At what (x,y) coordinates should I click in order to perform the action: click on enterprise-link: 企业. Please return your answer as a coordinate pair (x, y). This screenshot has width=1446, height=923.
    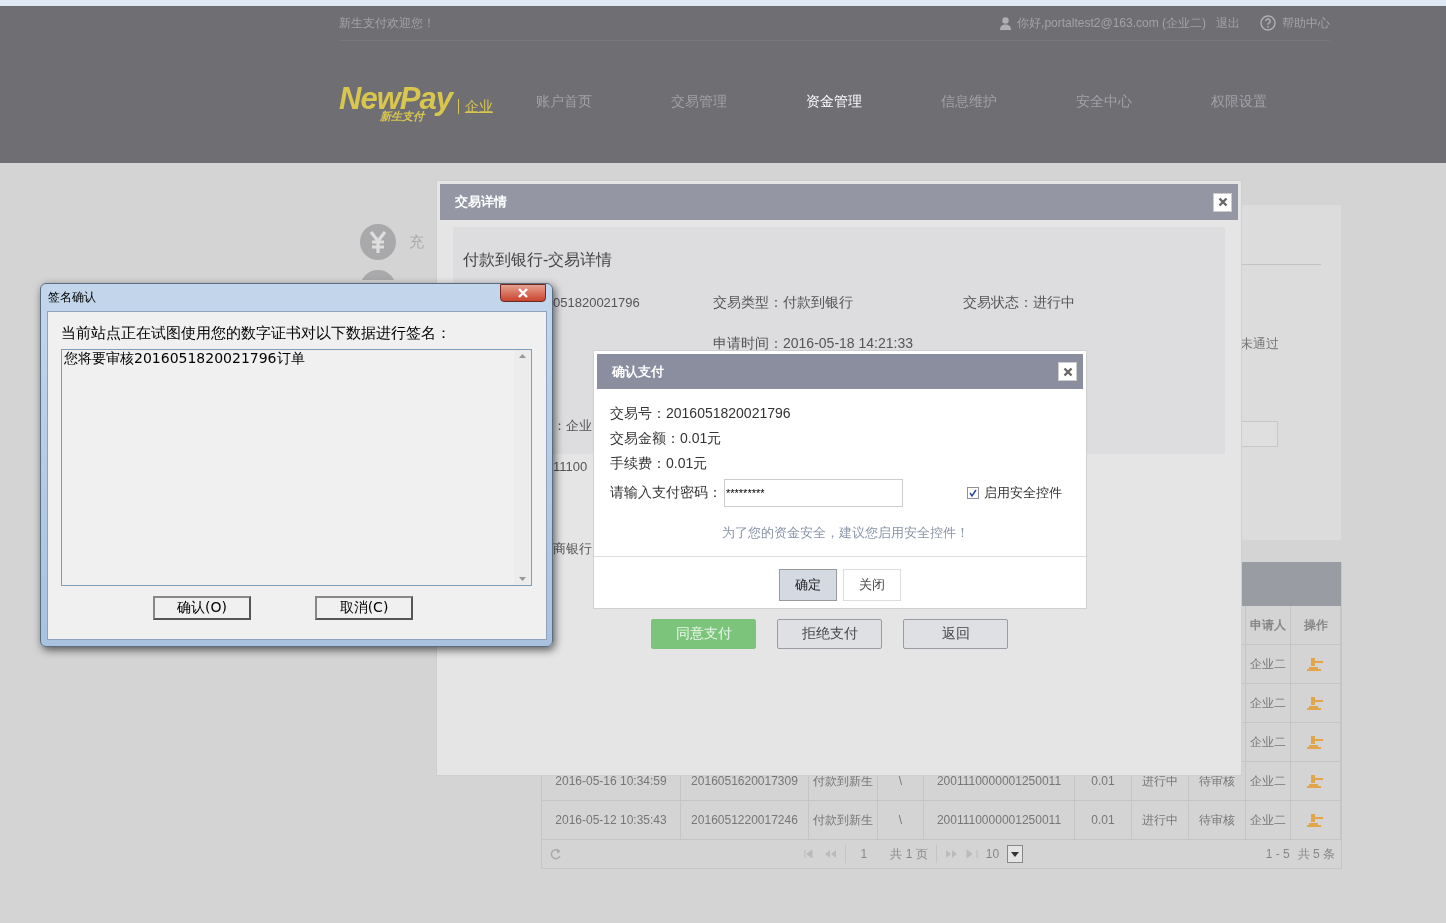
    Looking at the image, I should click on (475, 106).